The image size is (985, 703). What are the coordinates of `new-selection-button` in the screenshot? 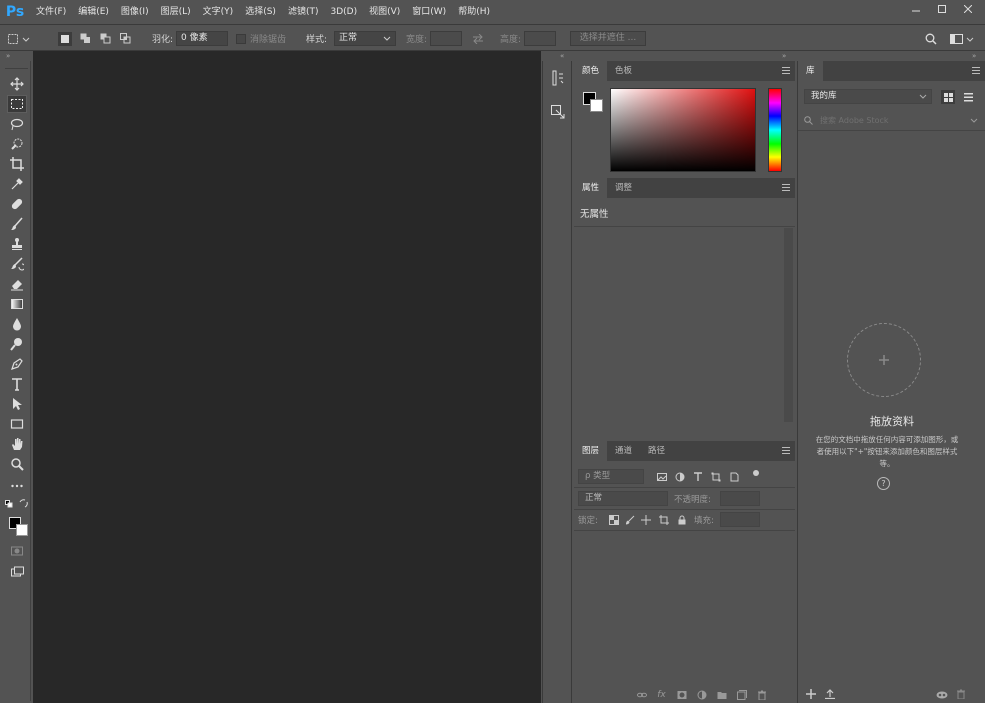 It's located at (65, 38).